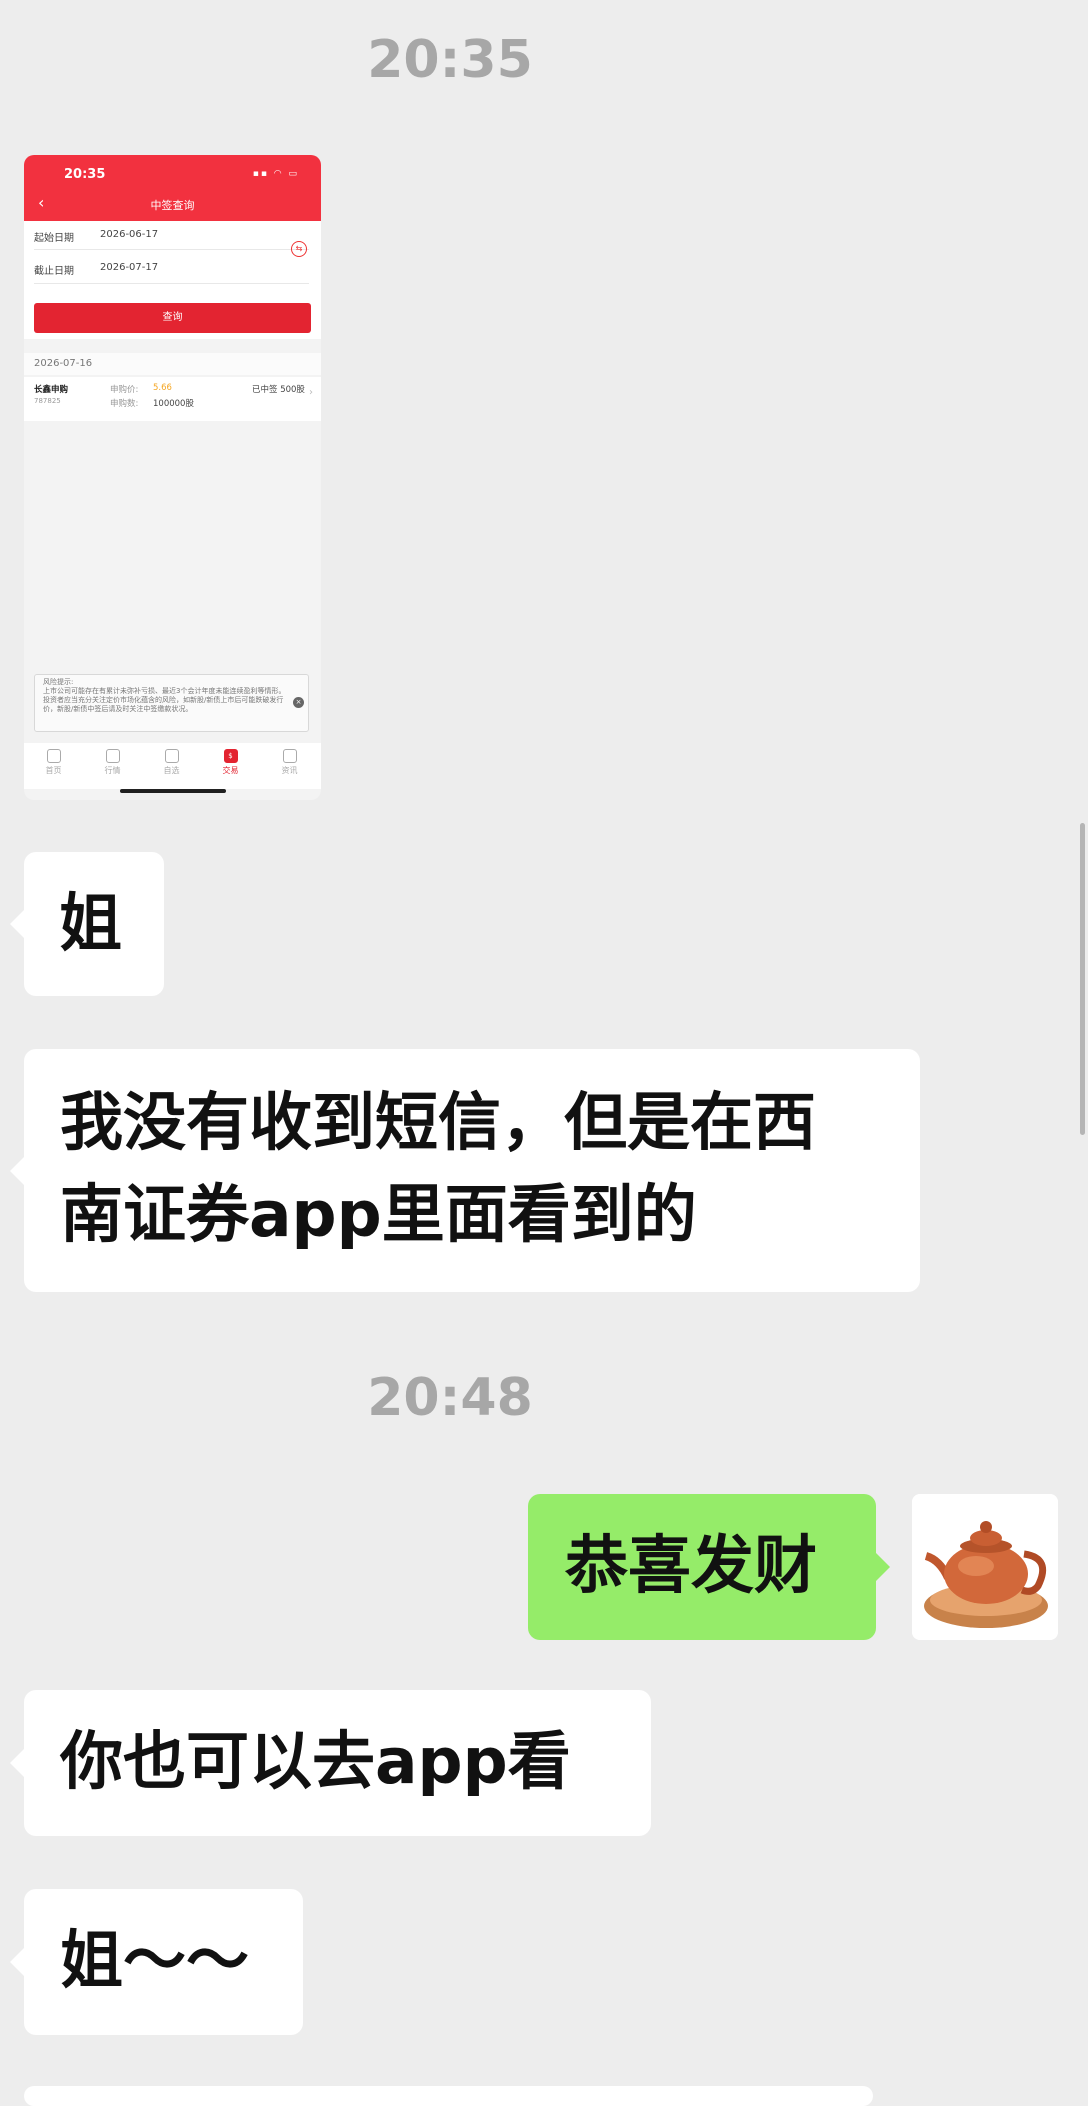 This screenshot has width=1088, height=2106. Describe the element at coordinates (438, 1122) in the screenshot. I see `message-text-line1: 我没有收到短信，但是在西` at that location.